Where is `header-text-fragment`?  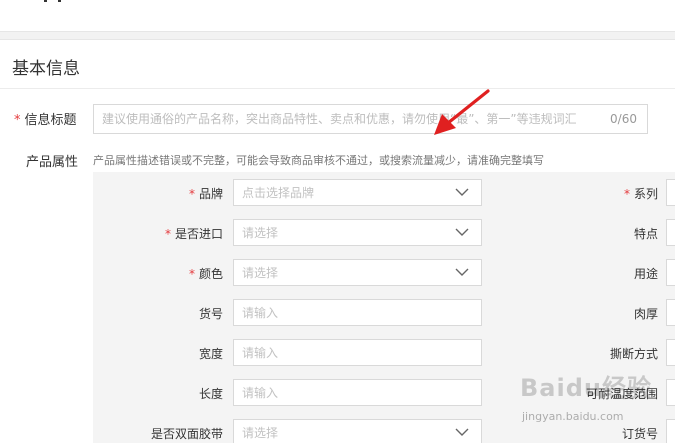
header-text-fragment is located at coordinates (55, 2).